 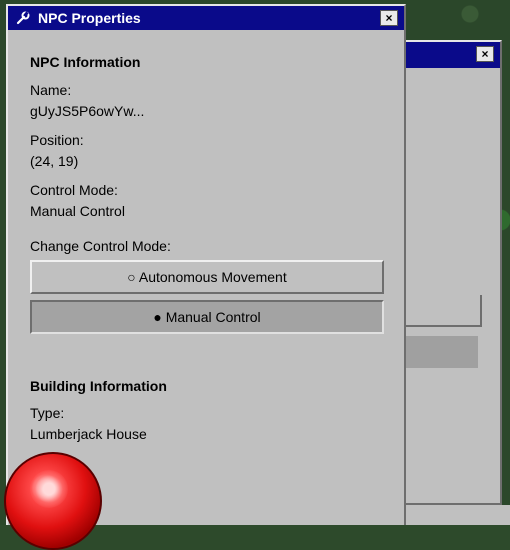 What do you see at coordinates (443, 311) in the screenshot?
I see `background-window-button` at bounding box center [443, 311].